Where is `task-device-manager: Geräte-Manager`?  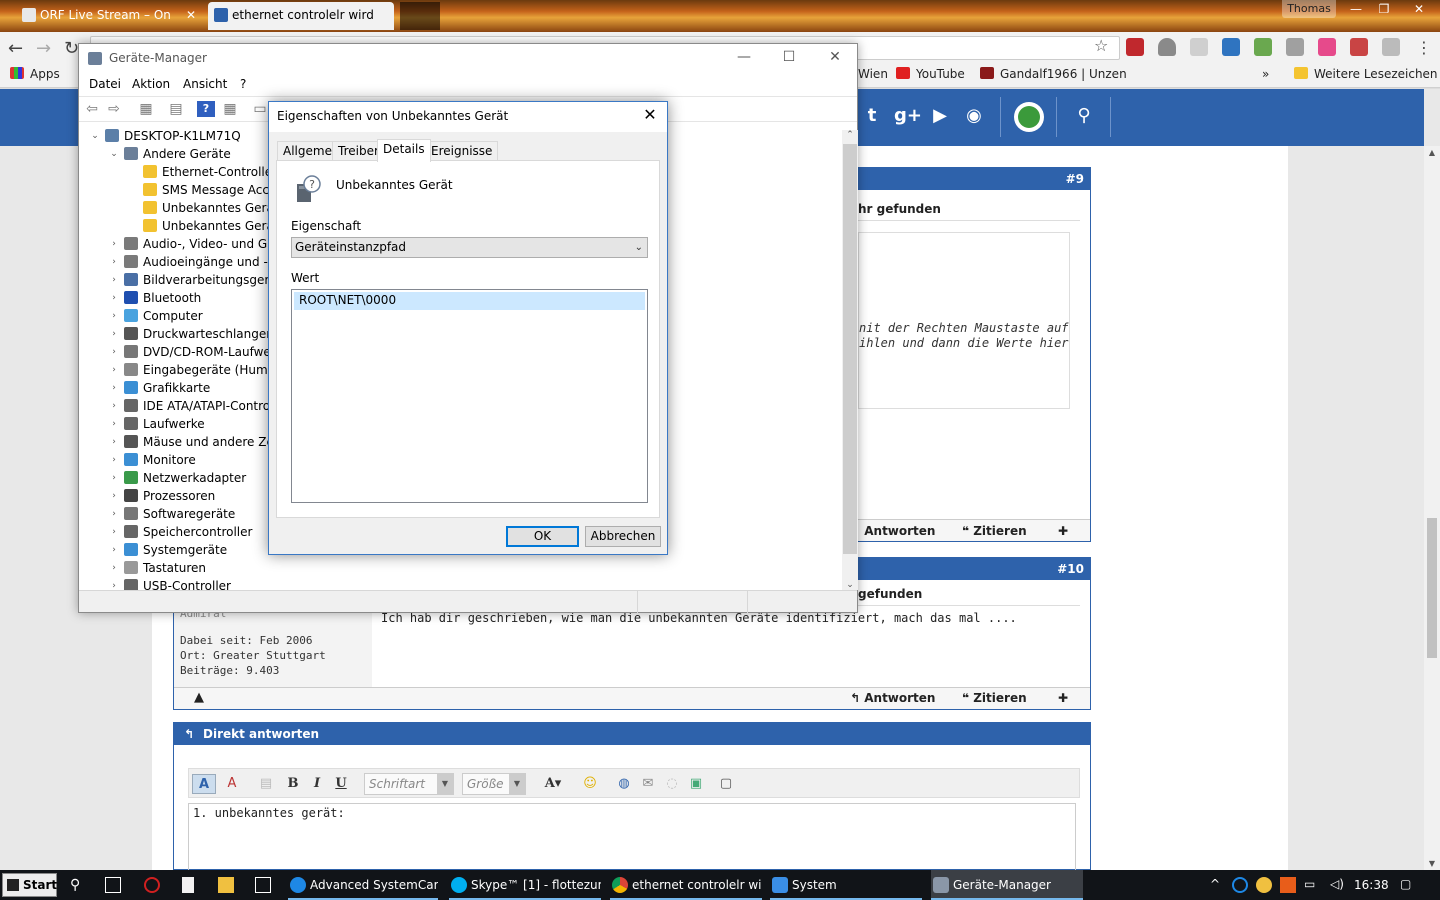 task-device-manager: Geräte-Manager is located at coordinates (1007, 885).